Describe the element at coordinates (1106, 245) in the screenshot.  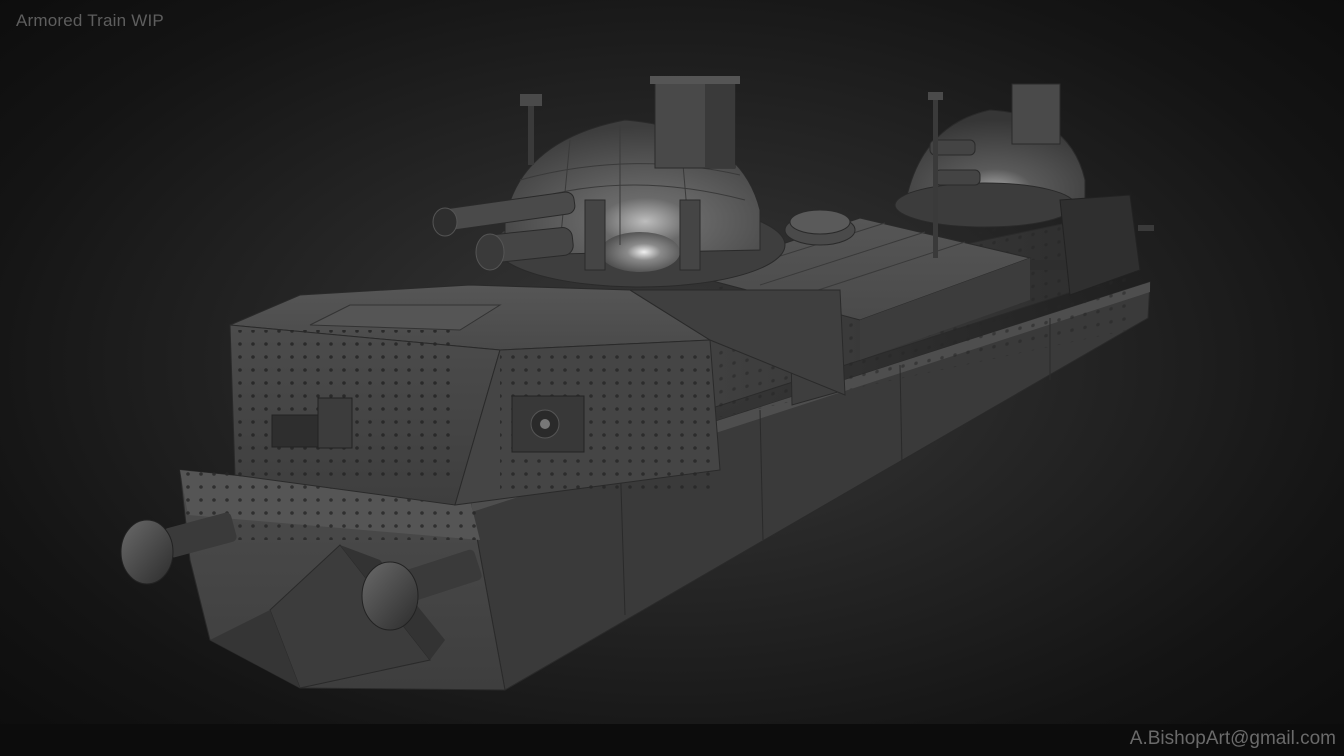
I see `rear-block` at that location.